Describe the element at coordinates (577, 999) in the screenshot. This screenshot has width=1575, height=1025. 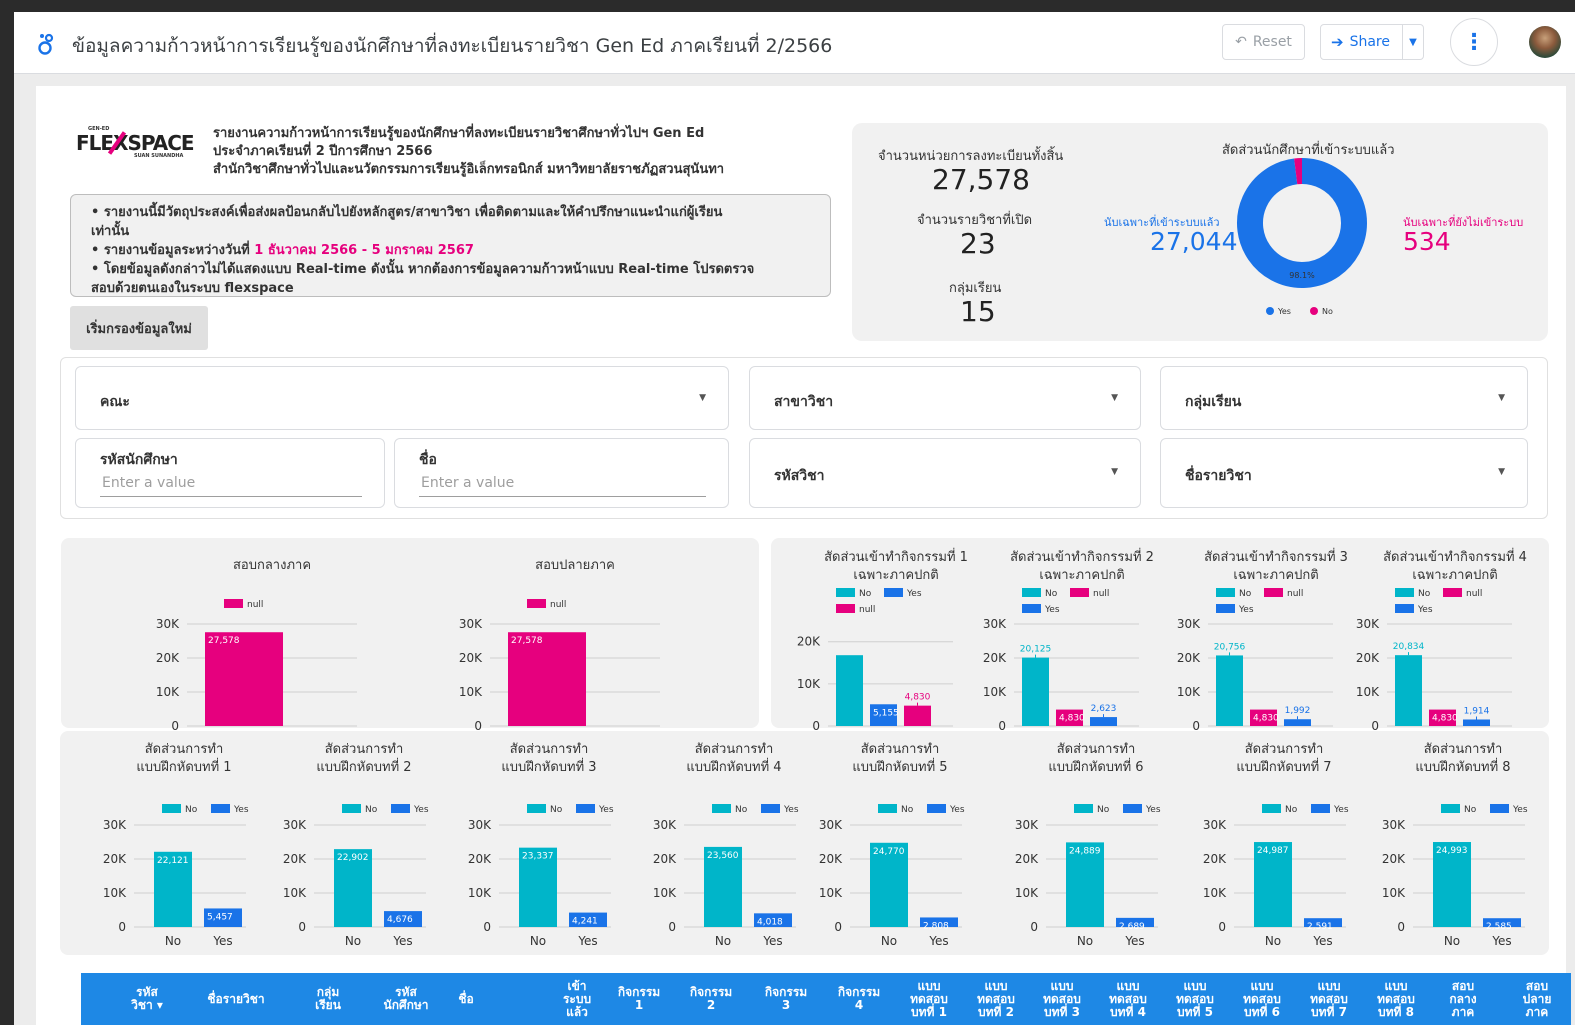
I see `table-column-header: เข้า ระบบ แล้ว` at that location.